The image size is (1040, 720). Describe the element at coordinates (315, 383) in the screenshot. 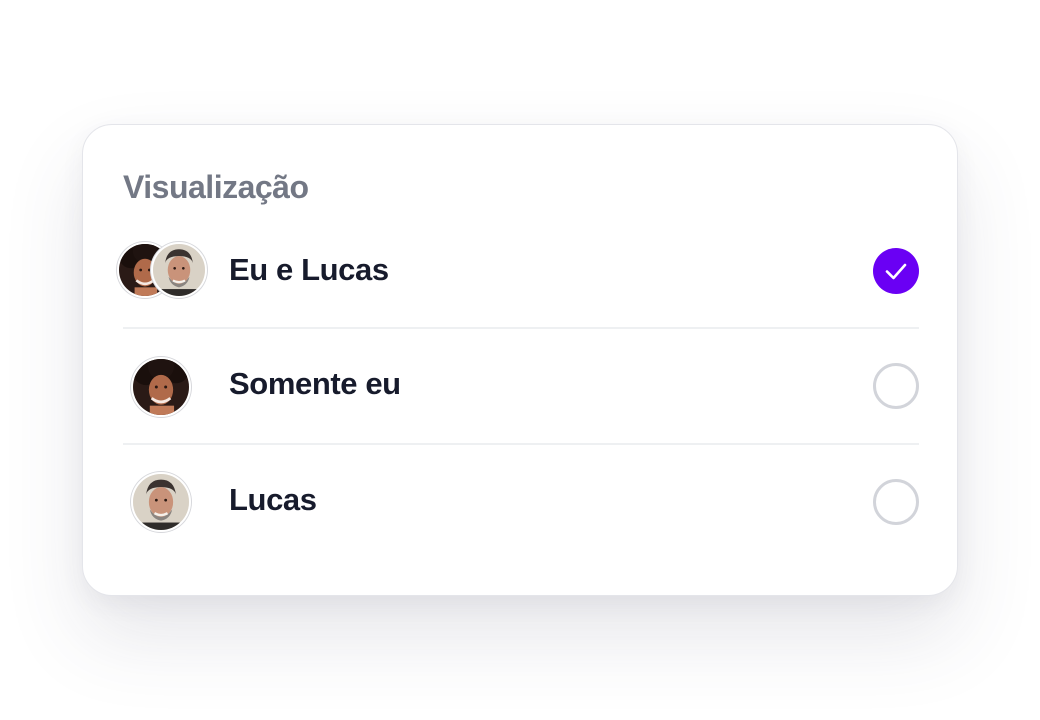

I see `option-label: Somente eu` at that location.